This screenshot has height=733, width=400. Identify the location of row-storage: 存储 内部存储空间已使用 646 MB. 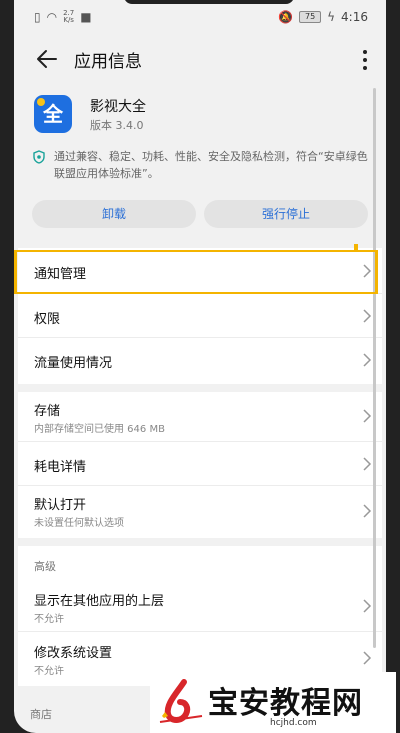
(200, 417).